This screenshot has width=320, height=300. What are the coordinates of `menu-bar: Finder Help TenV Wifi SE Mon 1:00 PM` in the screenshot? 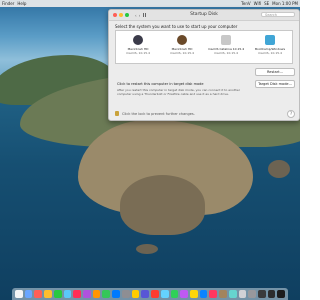 It's located at (150, 3).